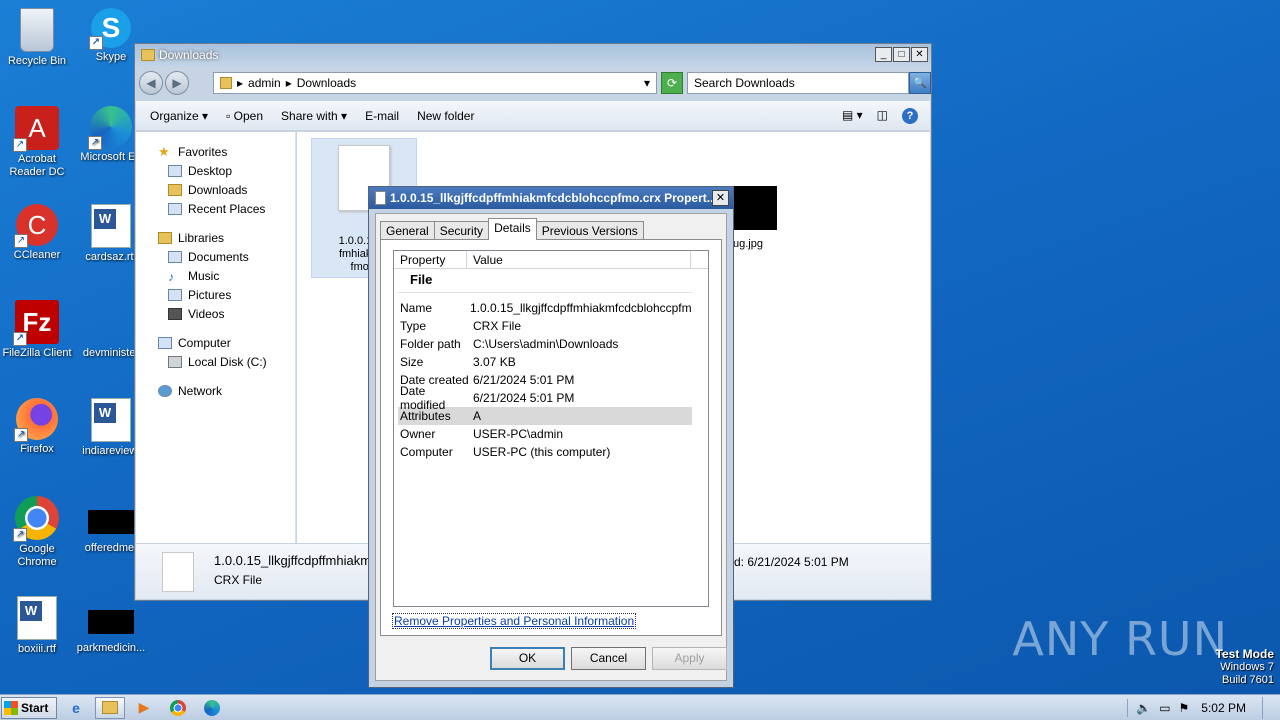 This screenshot has height=720, width=1280. What do you see at coordinates (36, 226) in the screenshot?
I see `ccleaner-icon: C ↗` at bounding box center [36, 226].